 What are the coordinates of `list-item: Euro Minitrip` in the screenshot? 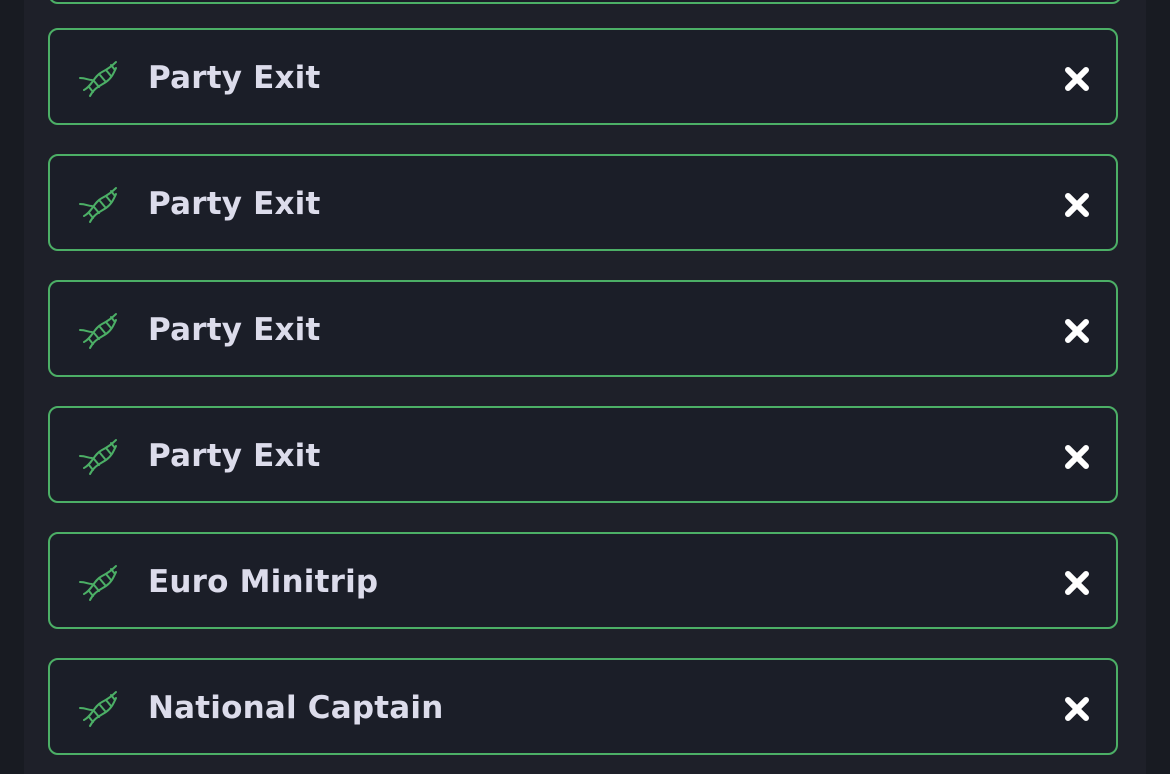 It's located at (583, 580).